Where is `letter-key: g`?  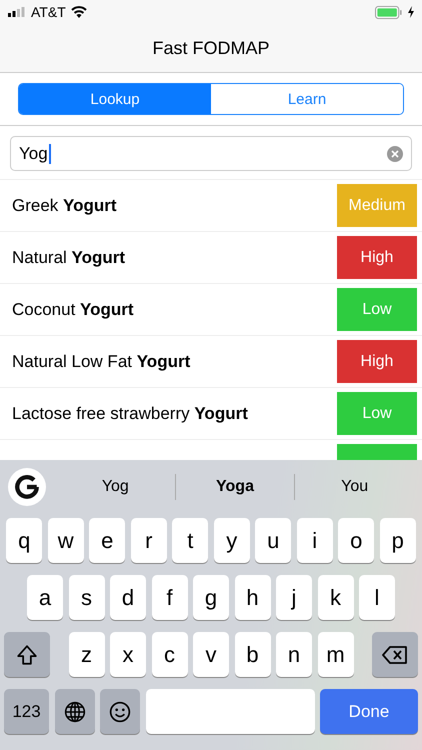 letter-key: g is located at coordinates (211, 597).